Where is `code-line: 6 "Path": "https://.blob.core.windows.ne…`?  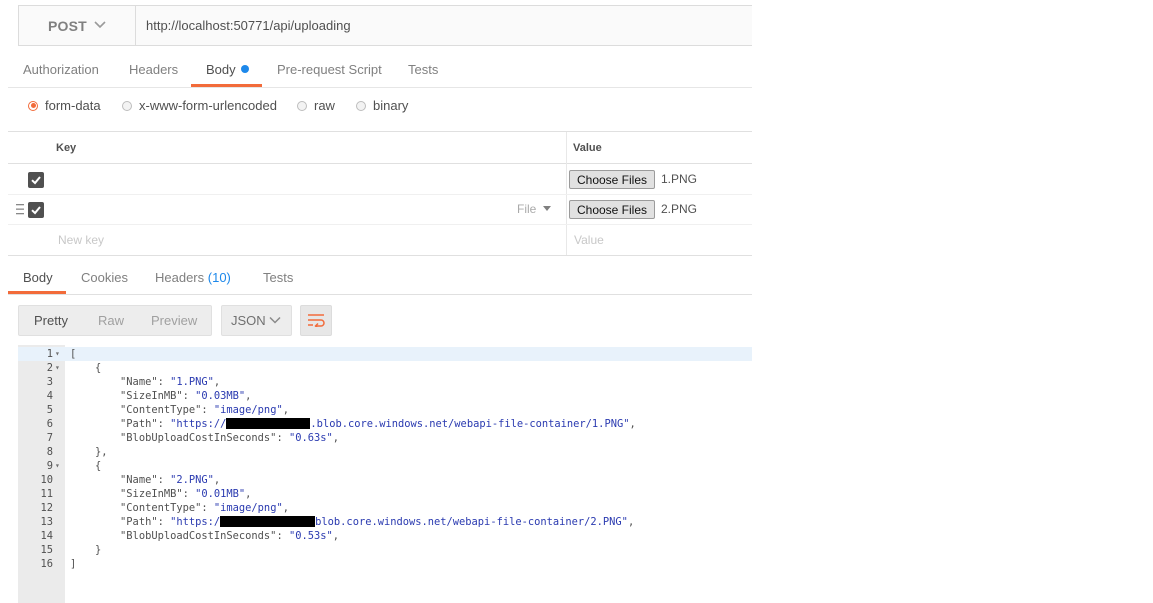 code-line: 6 "Path": "https://.blob.core.windows.ne… is located at coordinates (385, 424).